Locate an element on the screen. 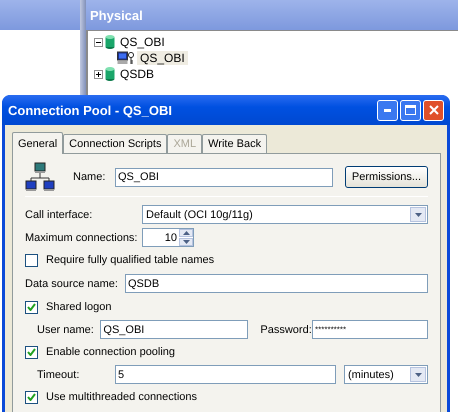 The image size is (458, 412). close-button is located at coordinates (433, 110).